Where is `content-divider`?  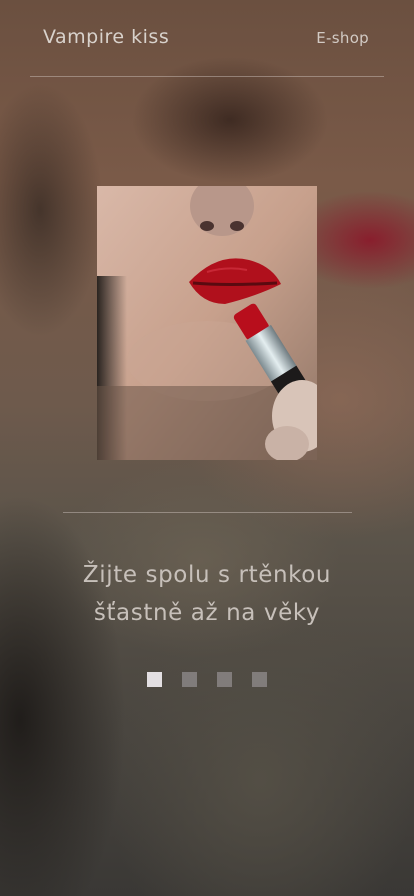
content-divider is located at coordinates (207, 512).